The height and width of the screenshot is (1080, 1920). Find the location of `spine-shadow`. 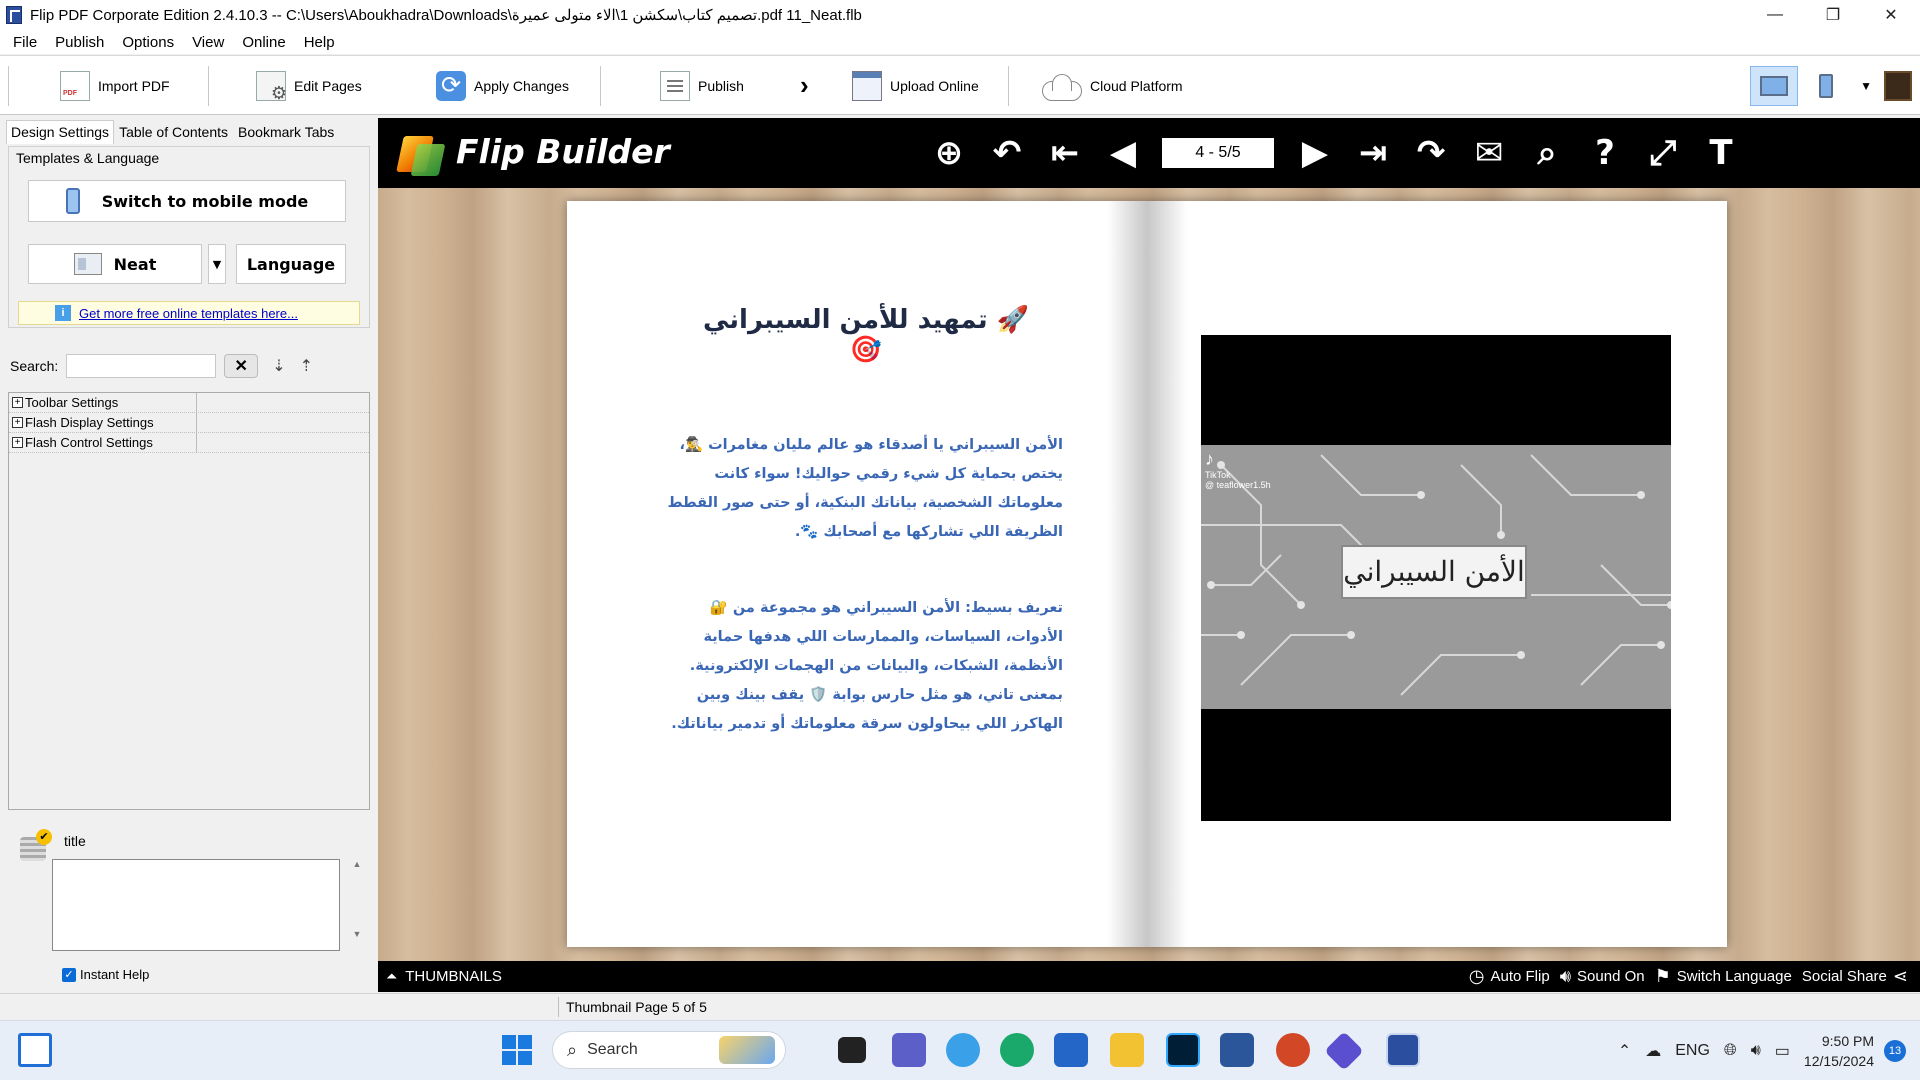

spine-shadow is located at coordinates (1127, 574).